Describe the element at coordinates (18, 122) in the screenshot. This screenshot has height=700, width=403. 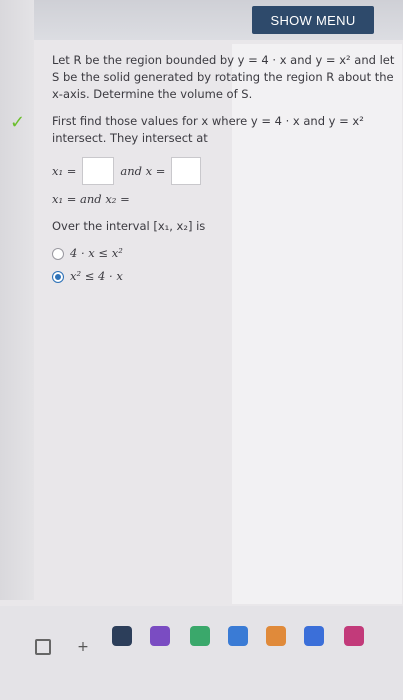
I see `check-icon: ✓` at that location.